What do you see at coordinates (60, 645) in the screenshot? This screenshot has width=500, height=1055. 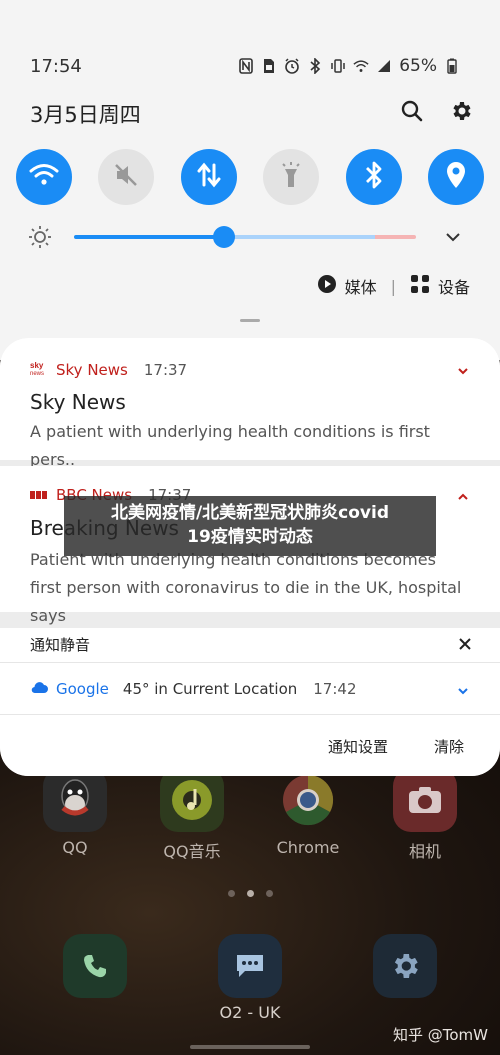 I see `silent-section-label: 通知静音` at bounding box center [60, 645].